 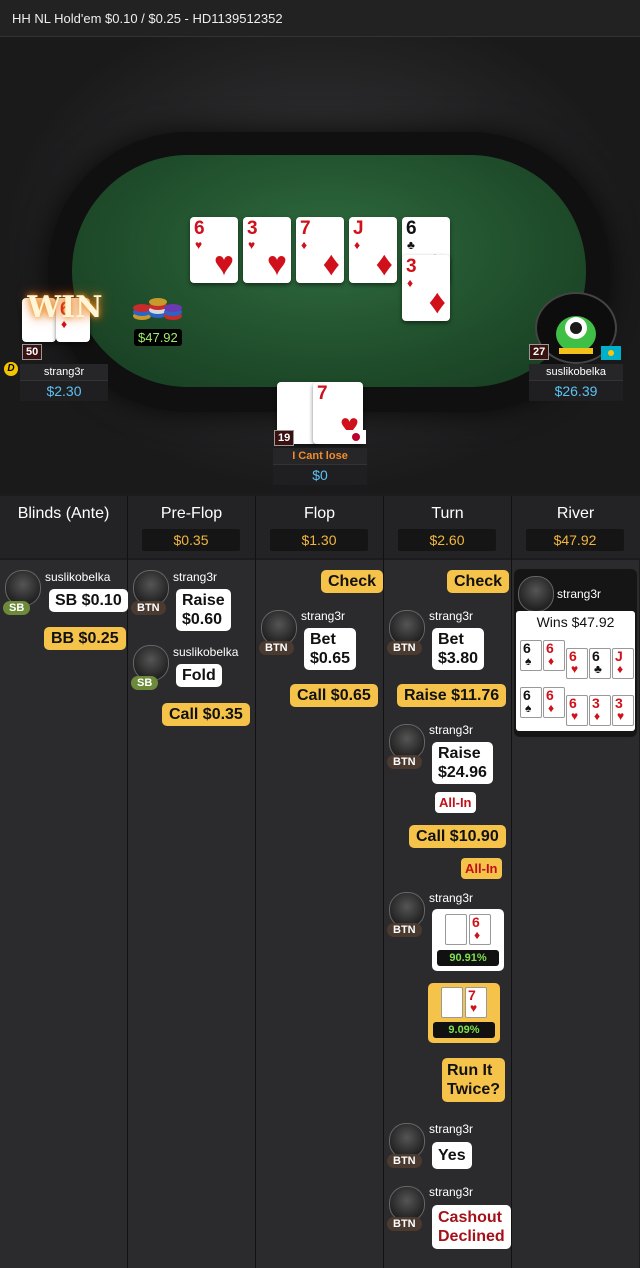 What do you see at coordinates (576, 390) in the screenshot?
I see `right-player-stack: $26.39` at bounding box center [576, 390].